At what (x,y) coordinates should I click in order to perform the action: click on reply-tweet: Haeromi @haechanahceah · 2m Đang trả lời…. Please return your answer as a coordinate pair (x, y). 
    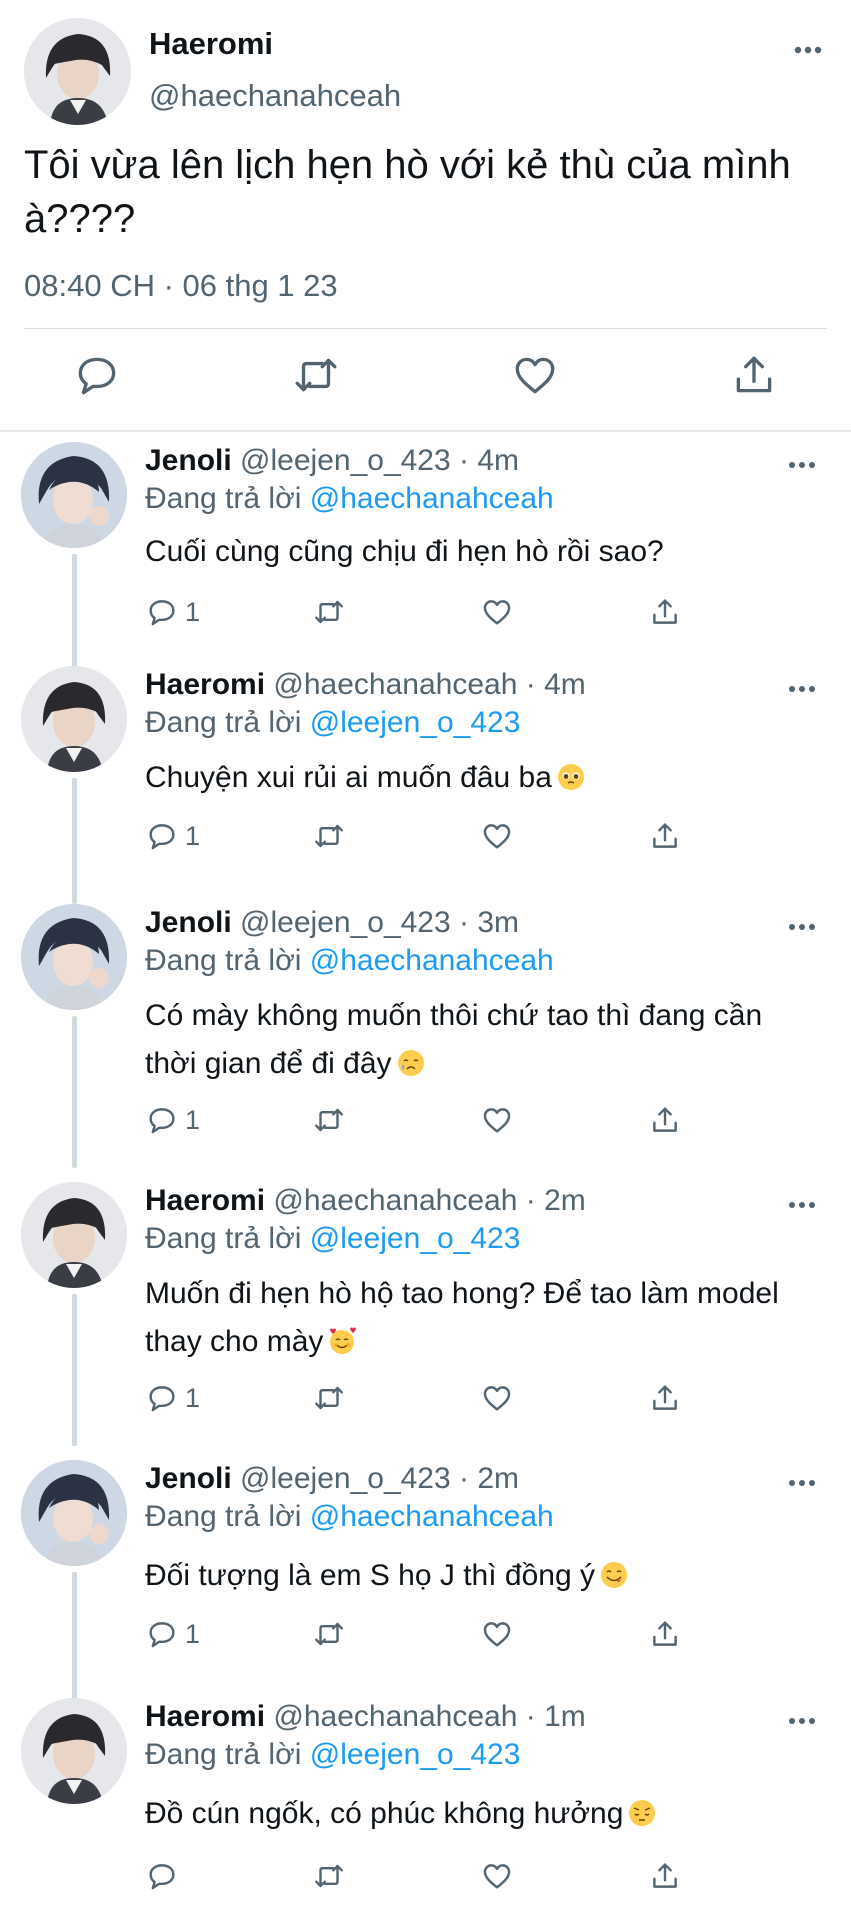
    Looking at the image, I should click on (425, 1314).